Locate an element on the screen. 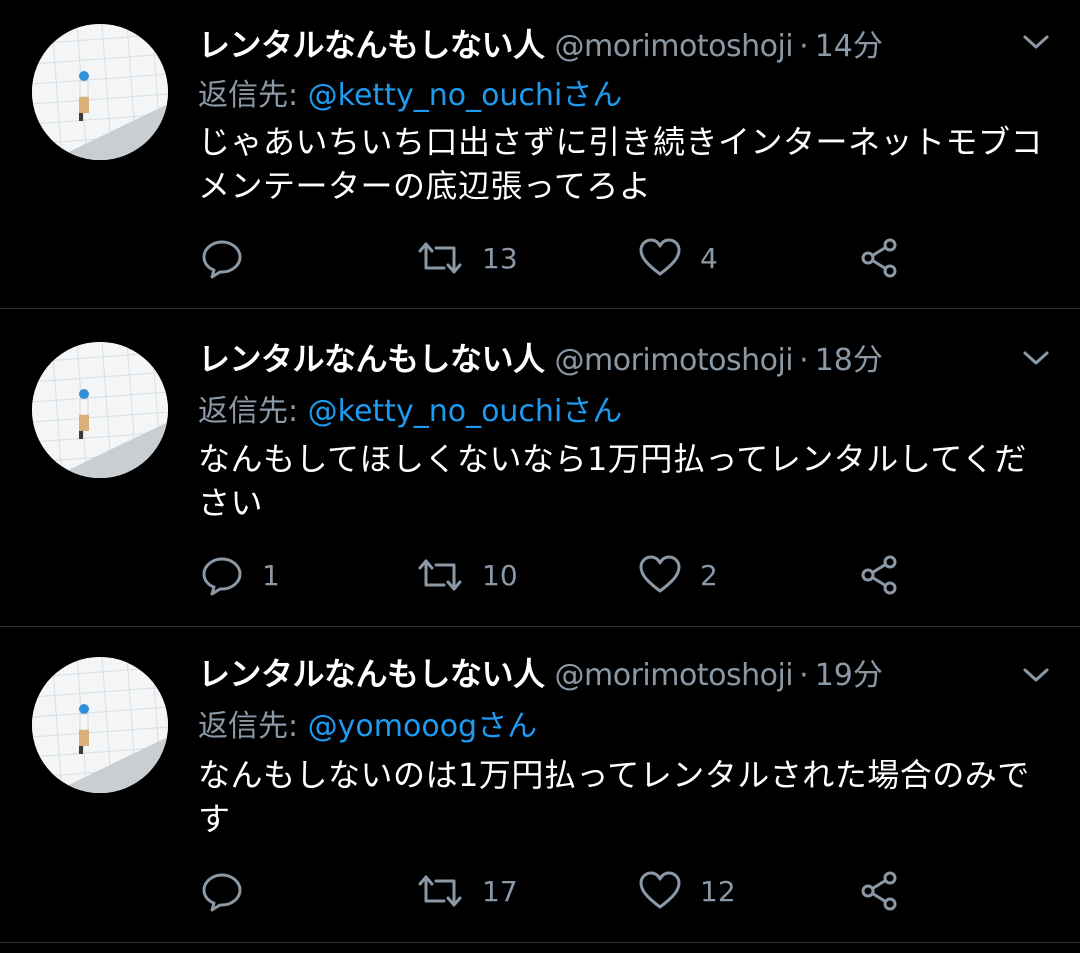  like-button: 4 is located at coordinates (678, 258).